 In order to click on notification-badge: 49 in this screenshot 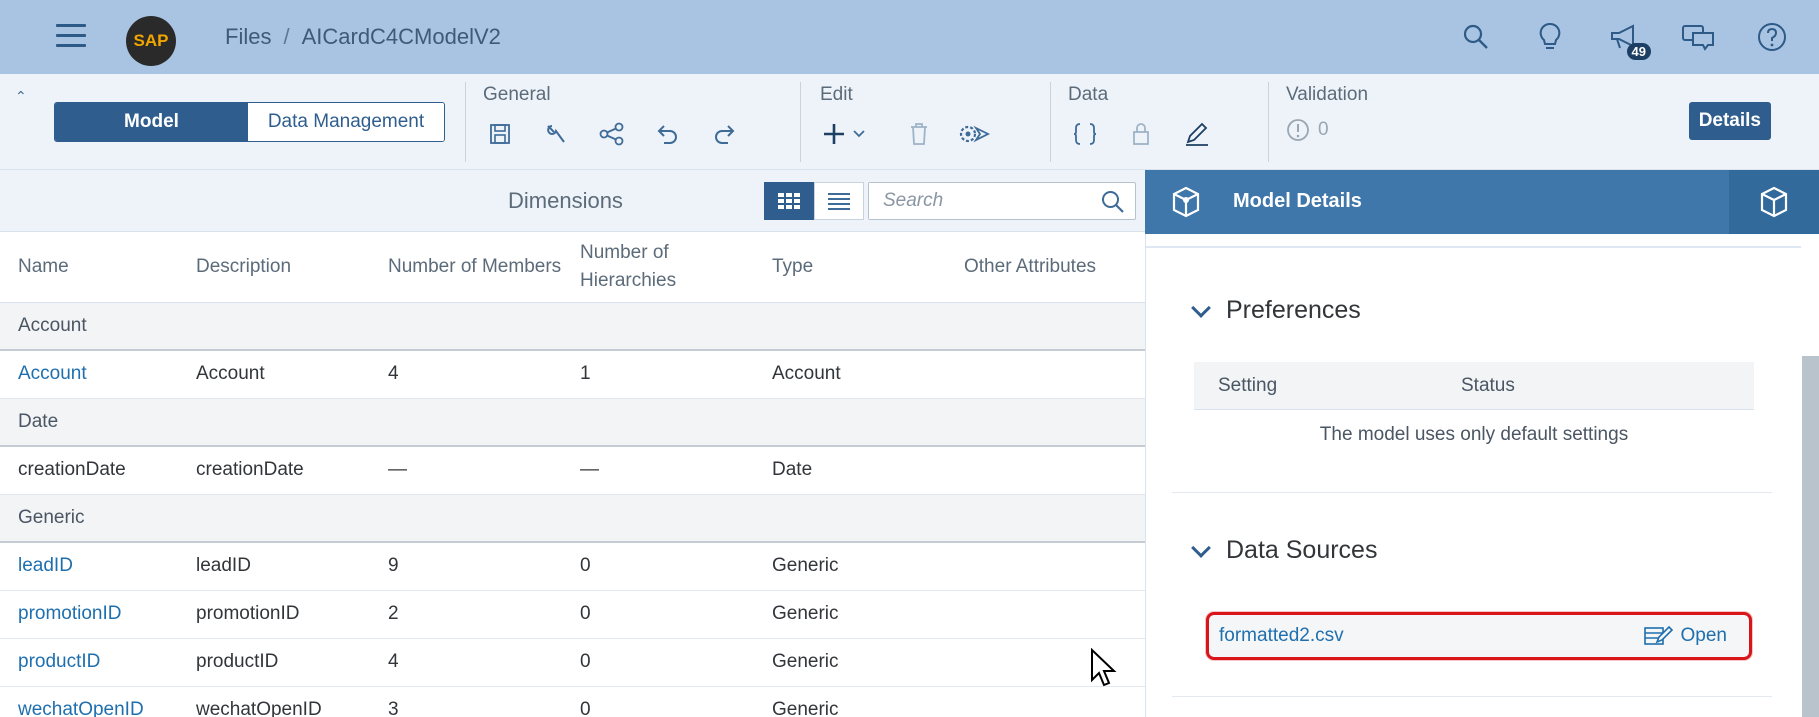, I will do `click(1638, 51)`.